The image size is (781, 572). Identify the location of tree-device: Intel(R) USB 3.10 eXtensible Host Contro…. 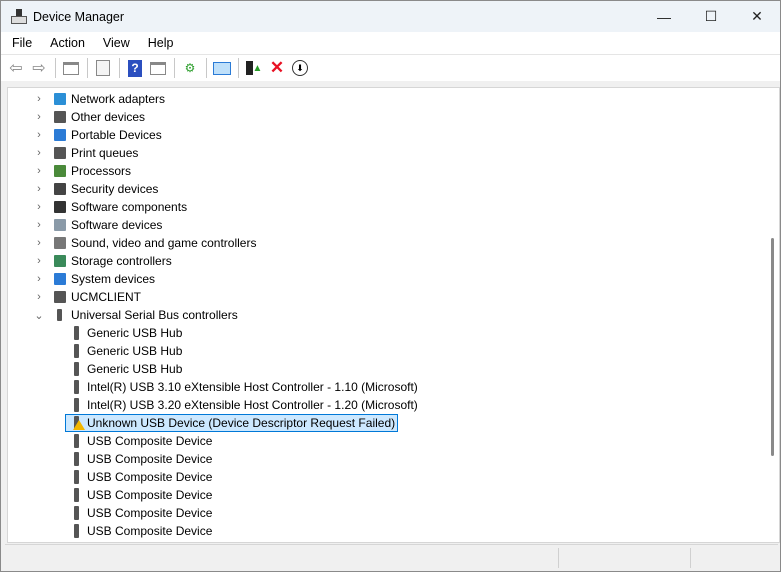
(243, 387).